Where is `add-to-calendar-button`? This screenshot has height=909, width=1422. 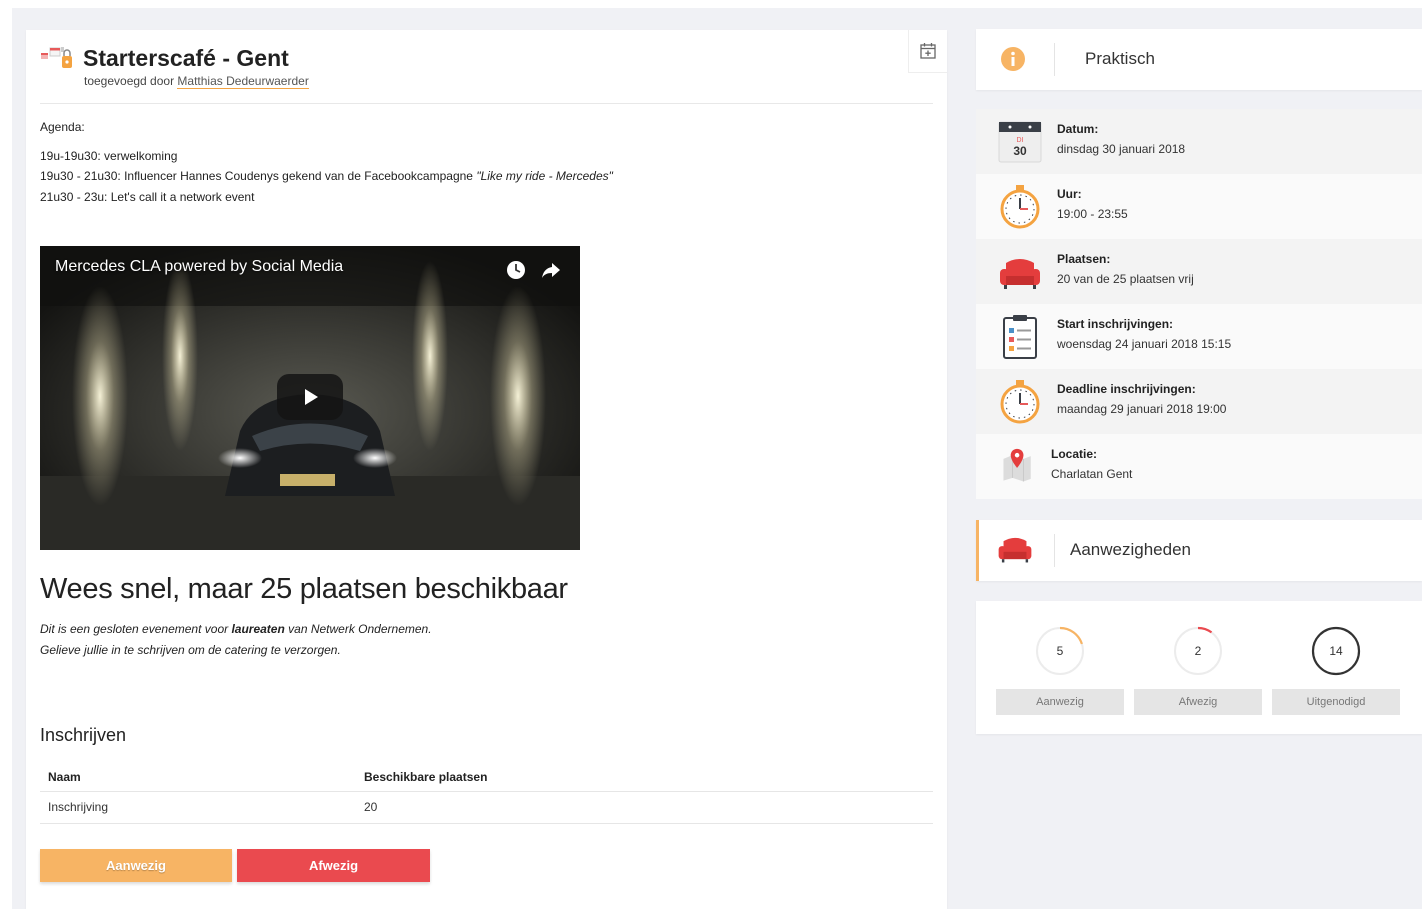
add-to-calendar-button is located at coordinates (927, 51).